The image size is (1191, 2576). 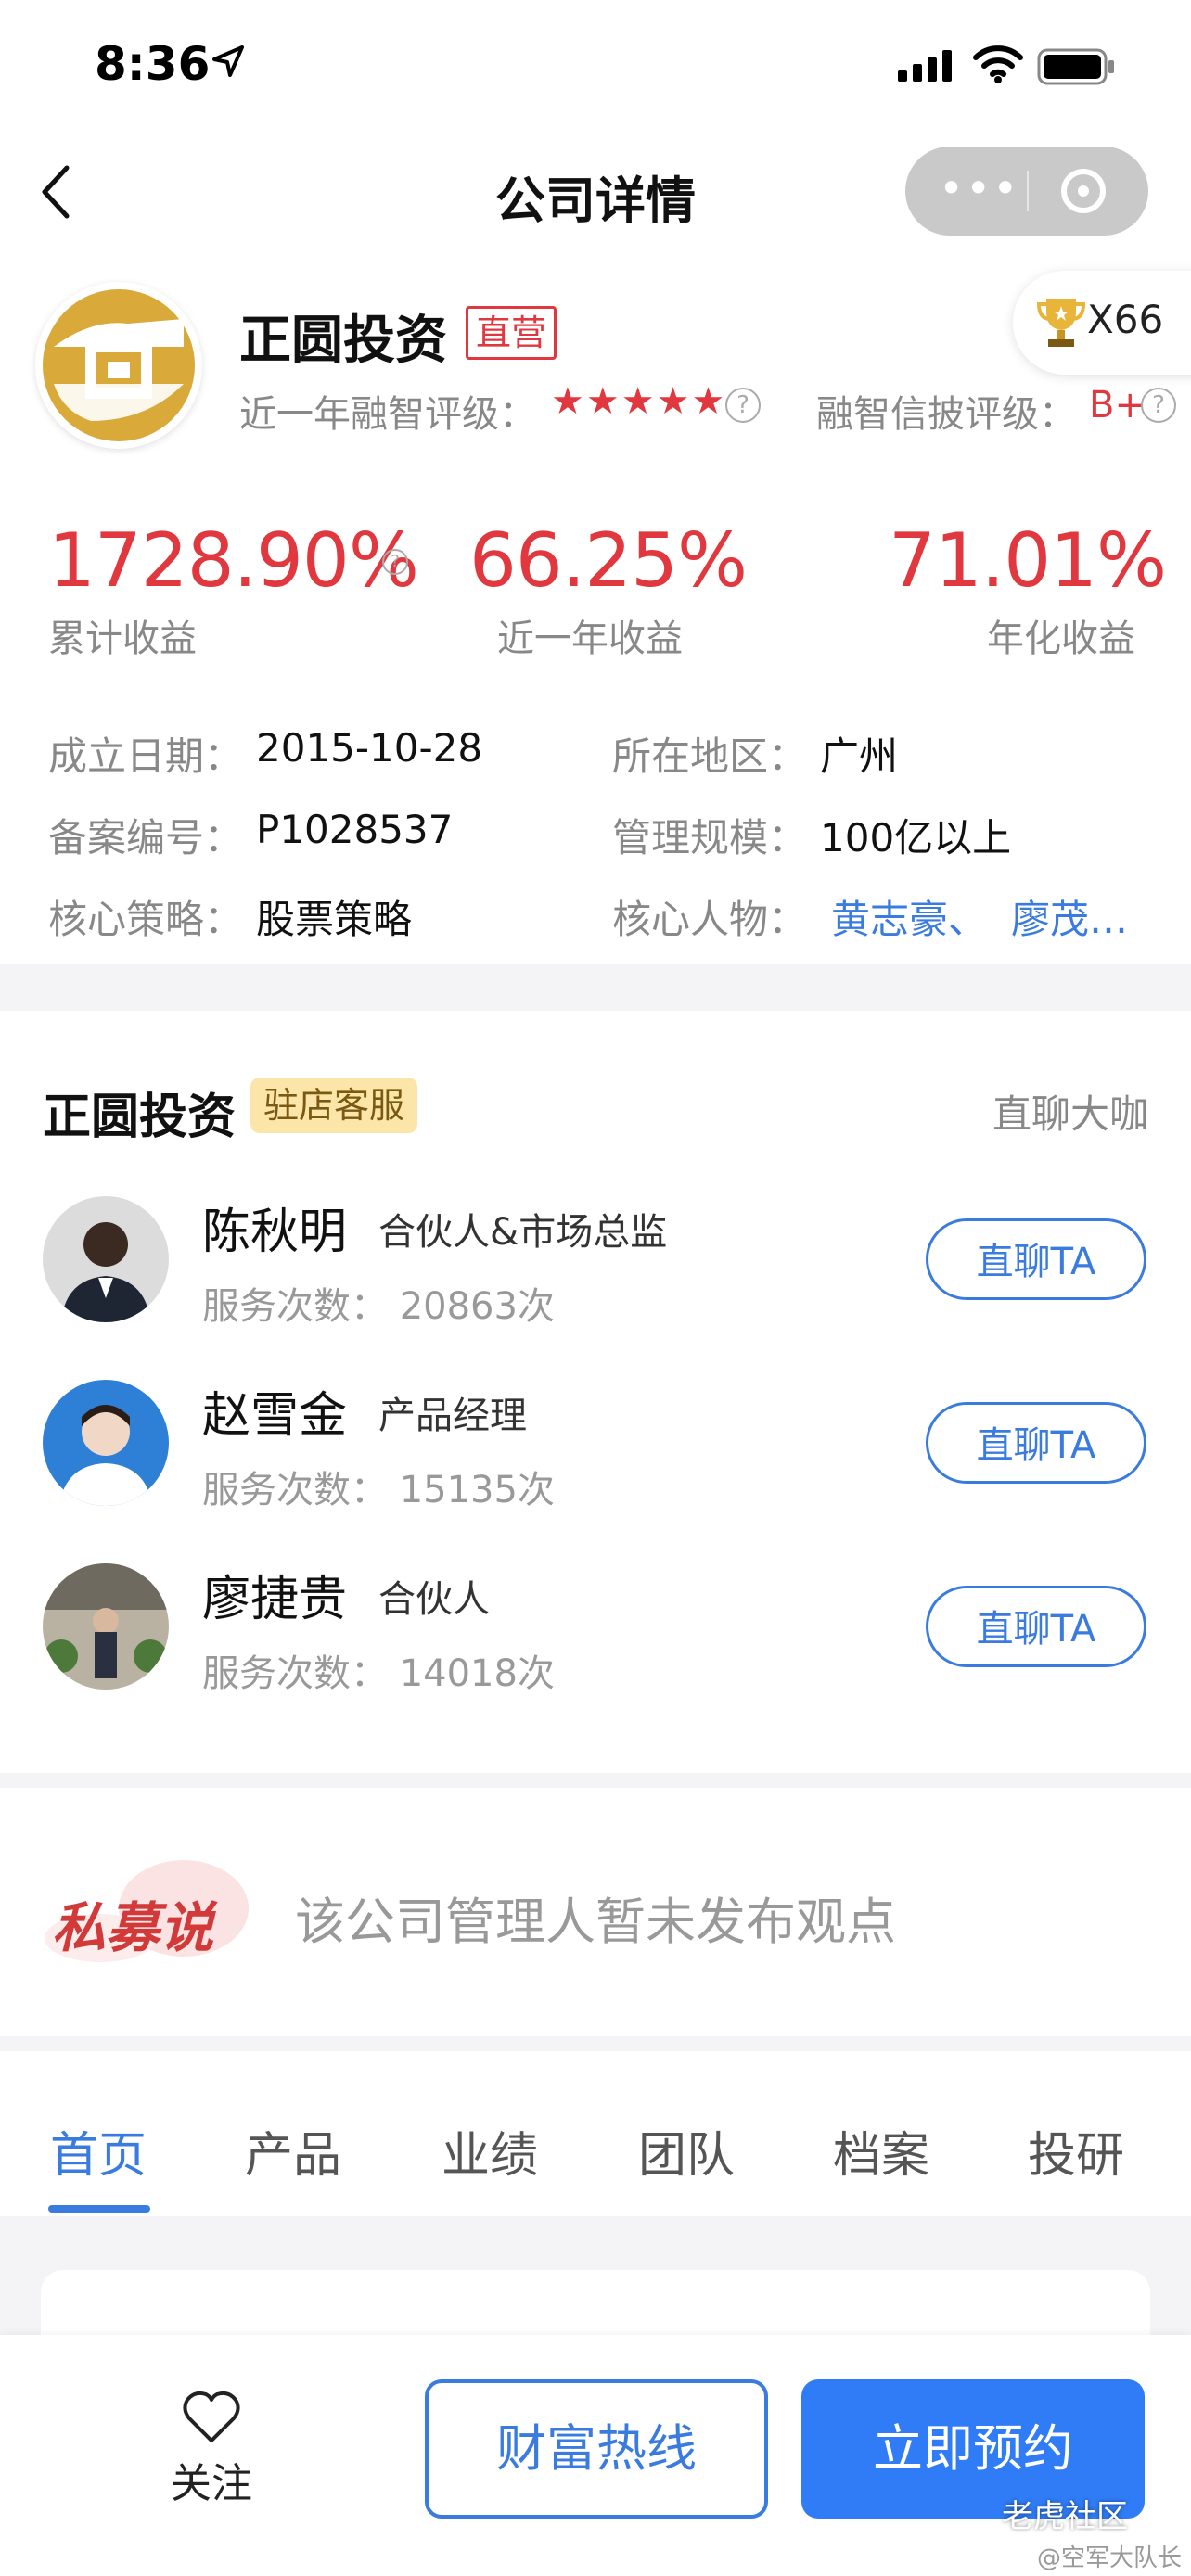 I want to click on scale-value: 100亿以上, so click(x=916, y=838).